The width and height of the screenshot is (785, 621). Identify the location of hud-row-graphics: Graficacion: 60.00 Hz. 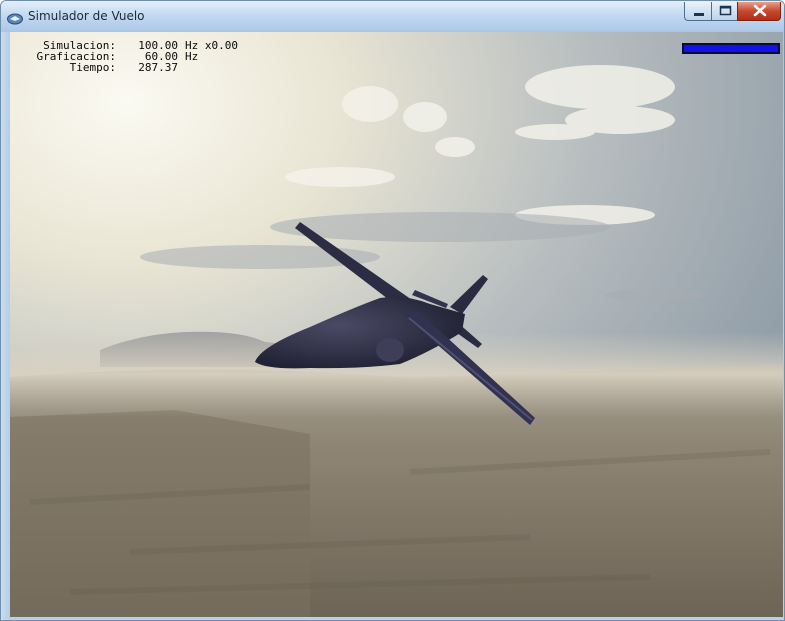
(127, 56).